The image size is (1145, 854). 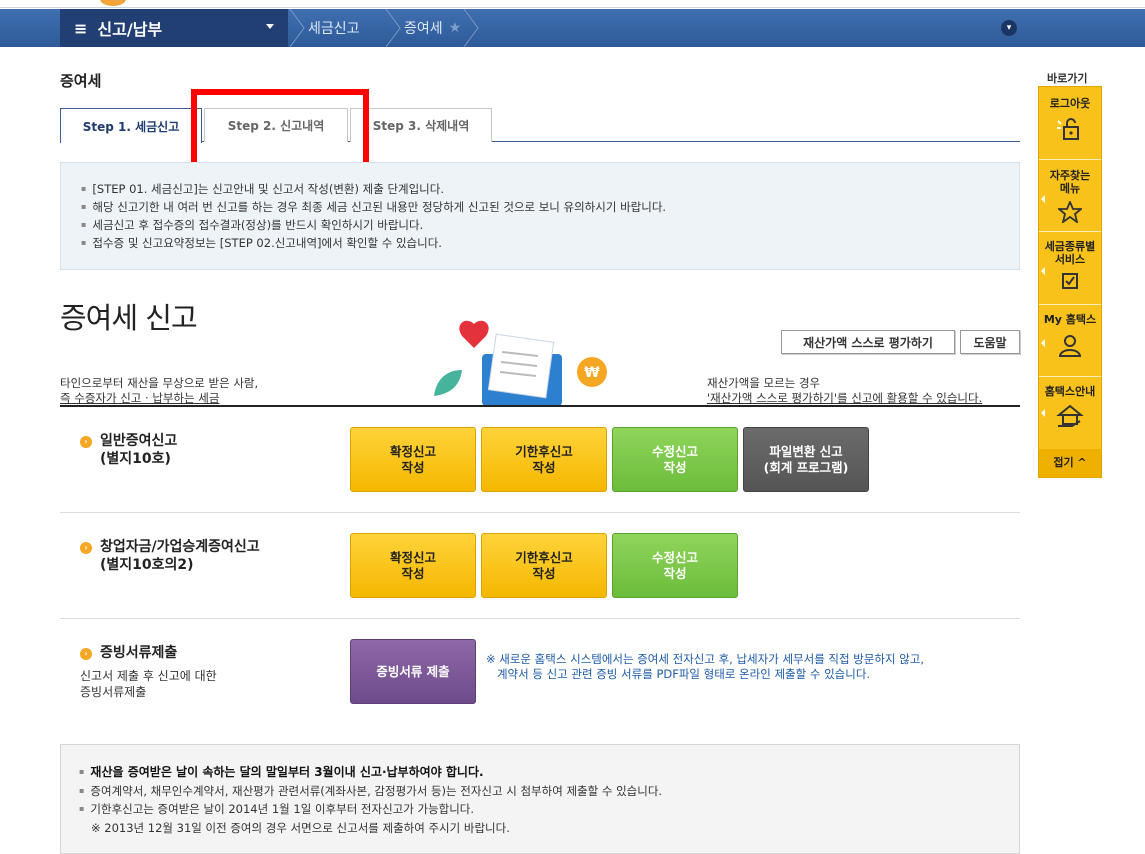 I want to click on section-title-text: 창업자금/가업승계증여신고, so click(x=180, y=547).